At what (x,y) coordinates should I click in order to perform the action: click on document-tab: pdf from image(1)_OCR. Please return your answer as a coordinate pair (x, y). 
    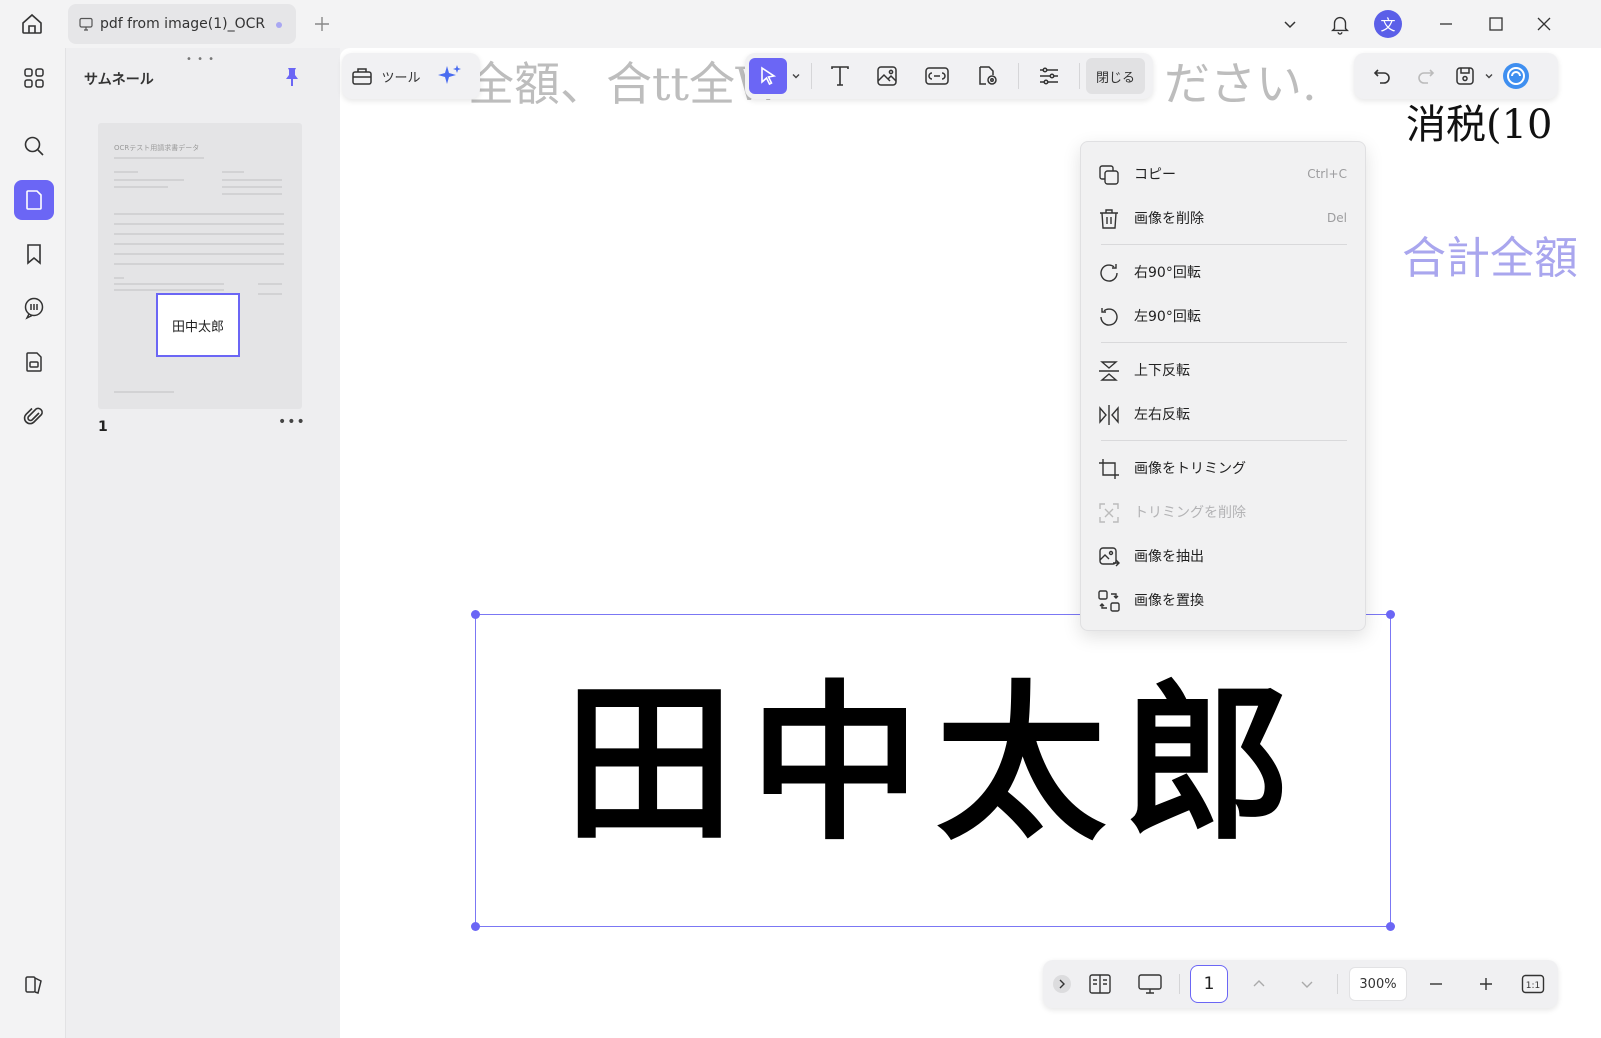
    Looking at the image, I should click on (182, 24).